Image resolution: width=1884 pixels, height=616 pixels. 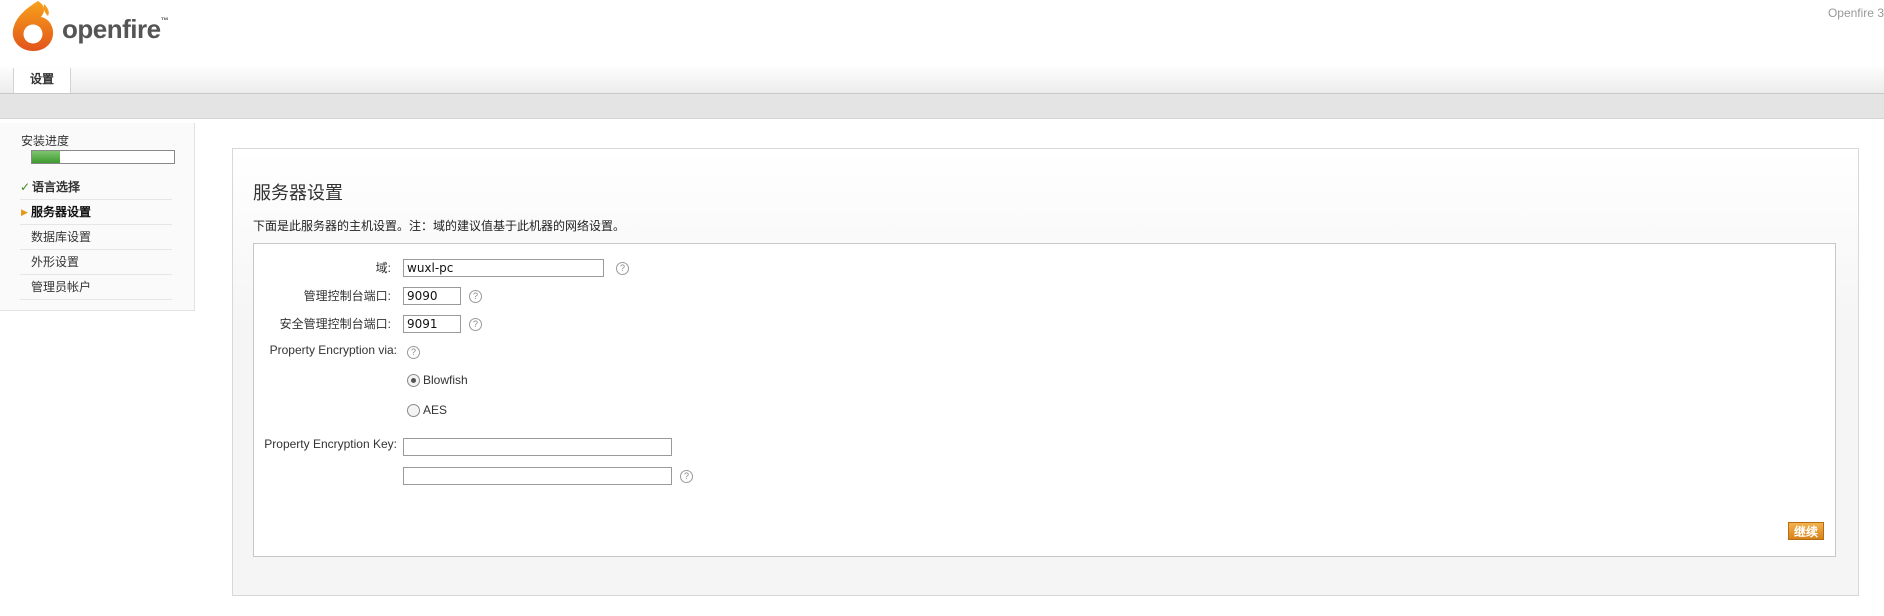 What do you see at coordinates (475, 296) in the screenshot?
I see `admin-port-help-icon: ?` at bounding box center [475, 296].